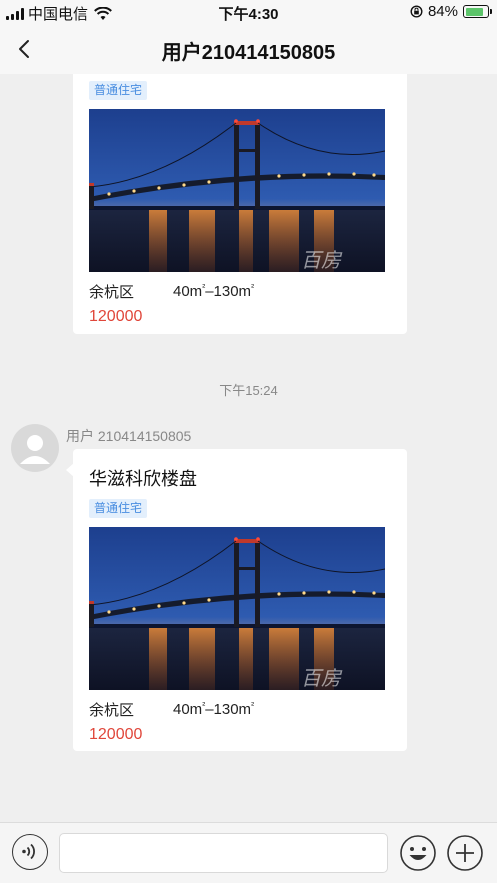 This screenshot has height=883, width=497. I want to click on status-right: 84%, so click(451, 11).